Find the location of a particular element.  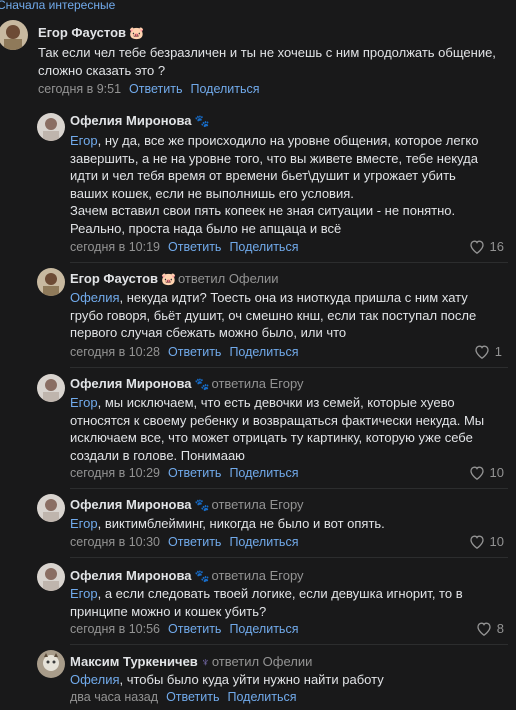

comment-meta: сегодня в 10:29 Ответить Поделиться is located at coordinates (184, 473).